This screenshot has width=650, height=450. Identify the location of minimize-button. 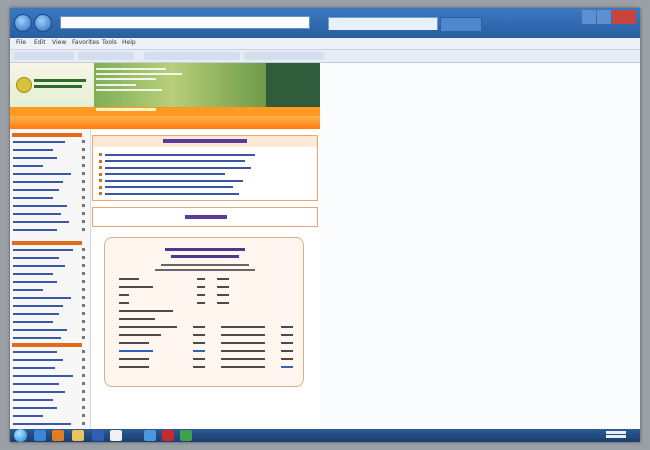
(589, 17).